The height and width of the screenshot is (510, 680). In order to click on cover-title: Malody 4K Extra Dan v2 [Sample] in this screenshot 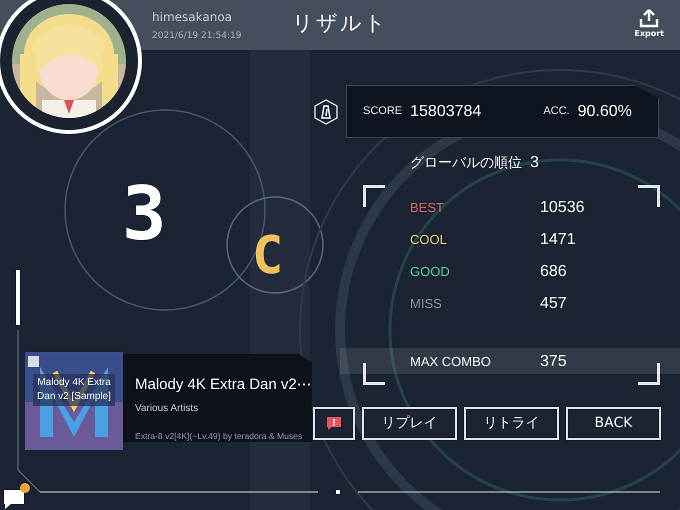, I will do `click(74, 390)`.